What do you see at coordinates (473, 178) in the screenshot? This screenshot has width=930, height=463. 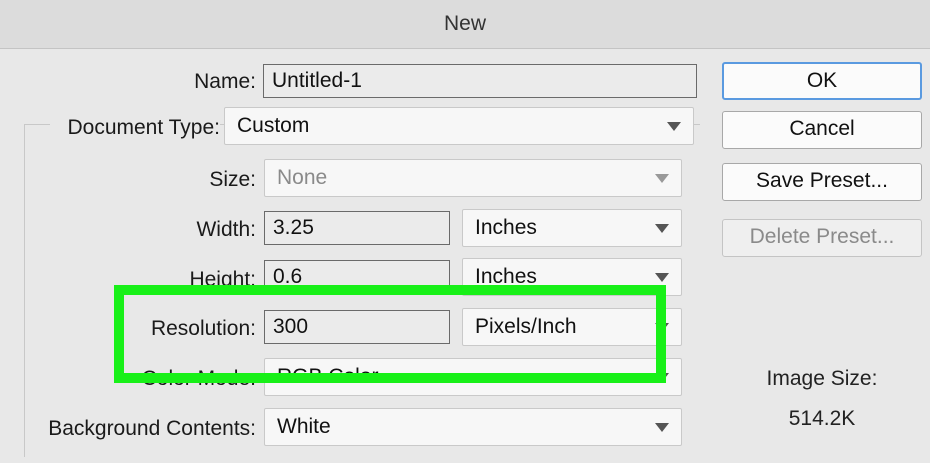 I see `size-select: None` at bounding box center [473, 178].